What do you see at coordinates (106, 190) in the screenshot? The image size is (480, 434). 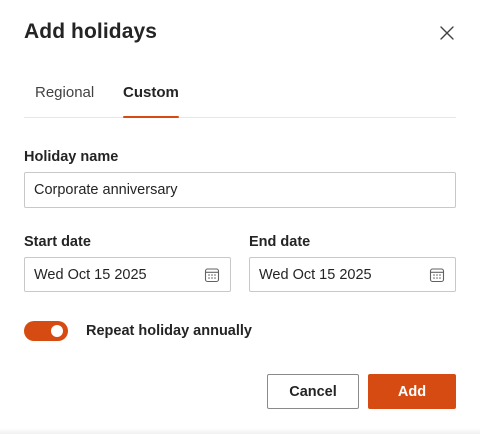 I see `holiday-name-value: Corporate anniversary` at bounding box center [106, 190].